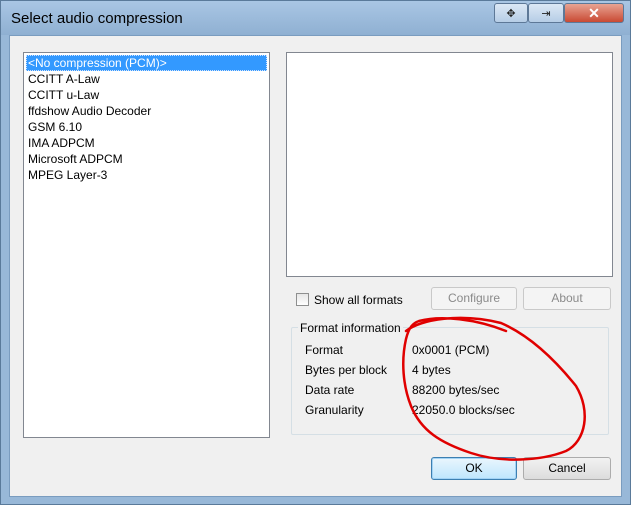 This screenshot has height=506, width=631. Describe the element at coordinates (97, 18) in the screenshot. I see `window-title: Select audio compression` at that location.